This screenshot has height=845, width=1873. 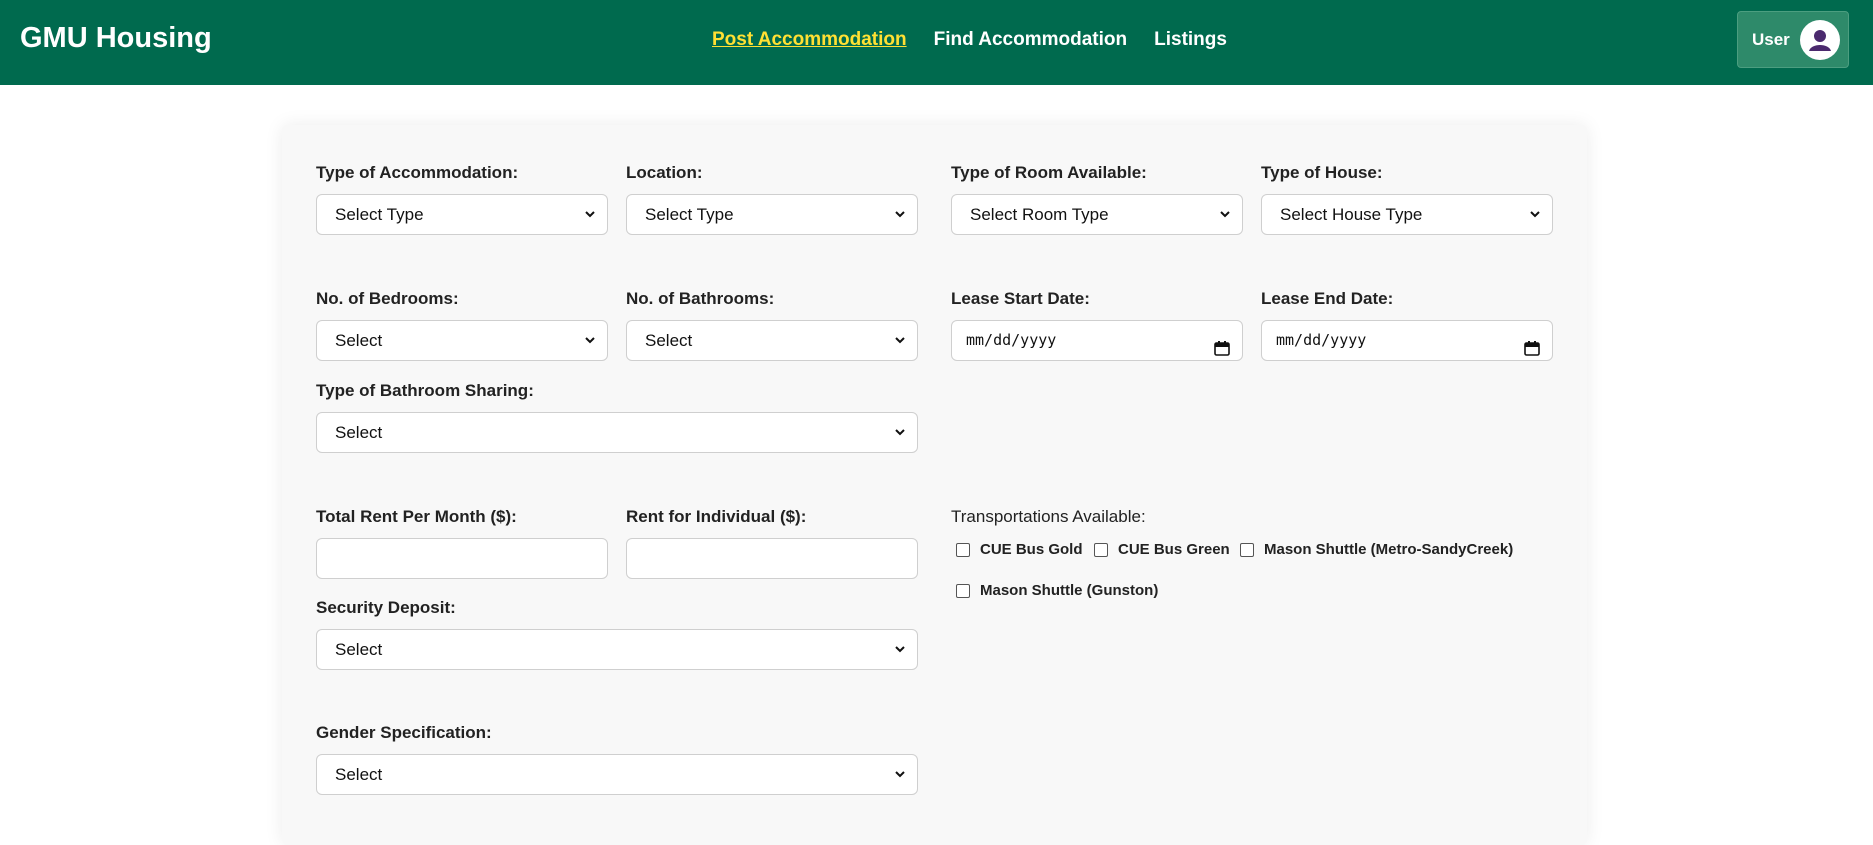 I want to click on bedrooms-select: Select, so click(x=462, y=340).